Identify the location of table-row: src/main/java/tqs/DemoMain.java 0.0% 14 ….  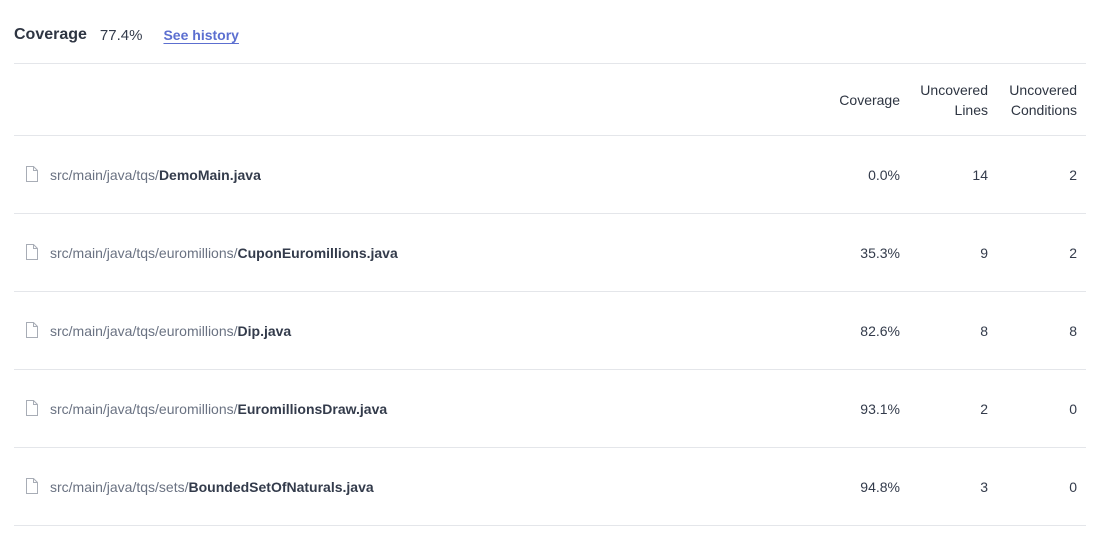
(550, 175).